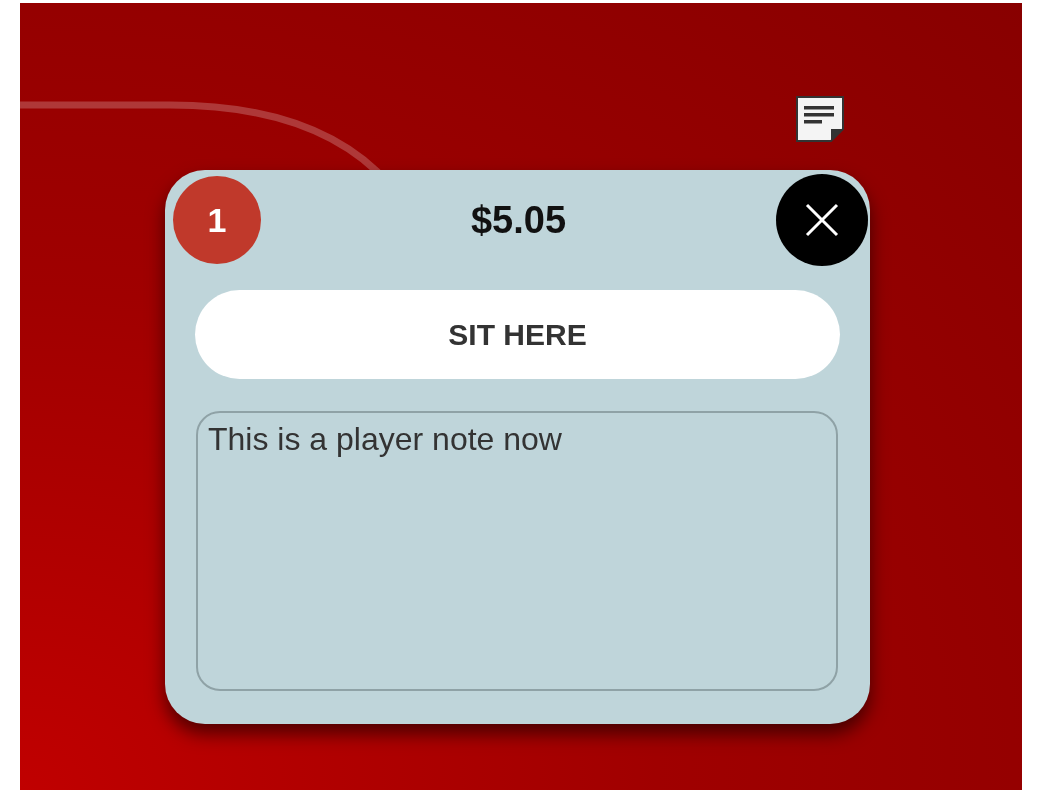 Image resolution: width=1038 pixels, height=795 pixels. I want to click on seat-amount: $5.05, so click(518, 220).